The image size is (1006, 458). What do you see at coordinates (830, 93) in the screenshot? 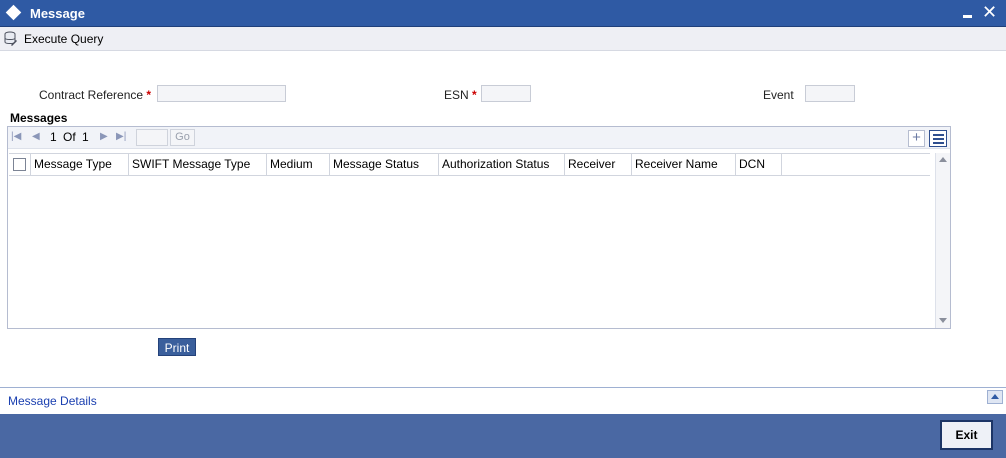
I see `event-input` at bounding box center [830, 93].